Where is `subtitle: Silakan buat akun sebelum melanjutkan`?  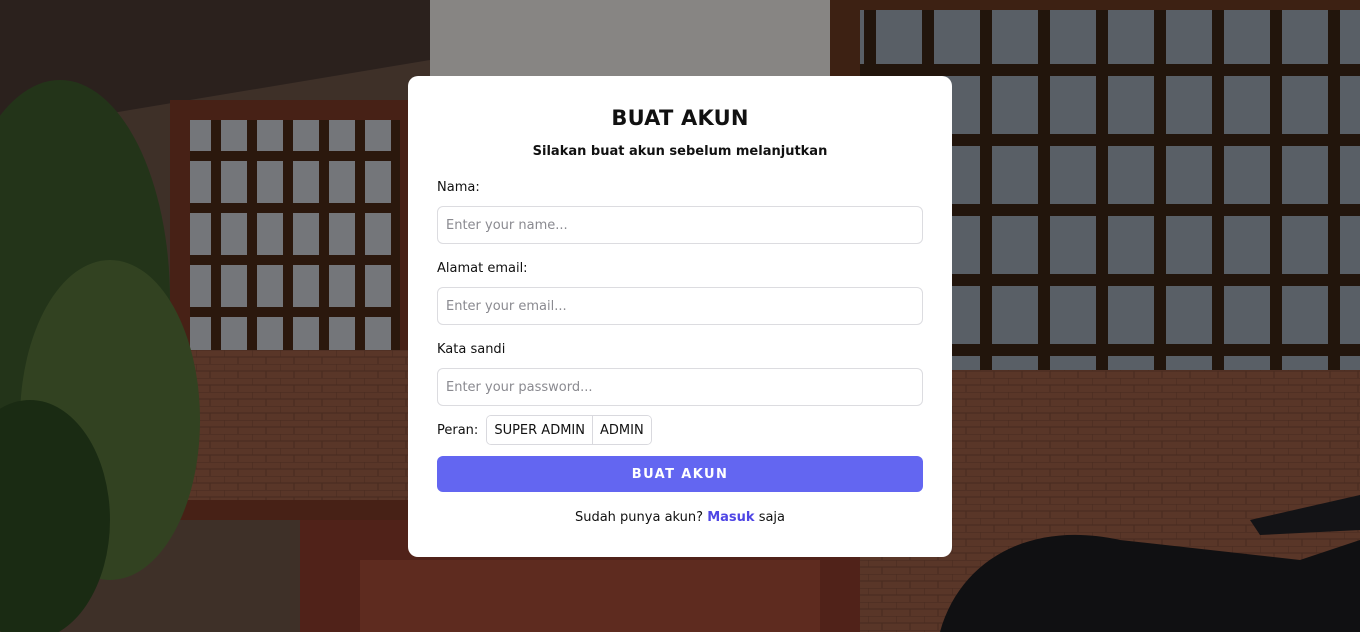
subtitle: Silakan buat akun sebelum melanjutkan is located at coordinates (680, 151).